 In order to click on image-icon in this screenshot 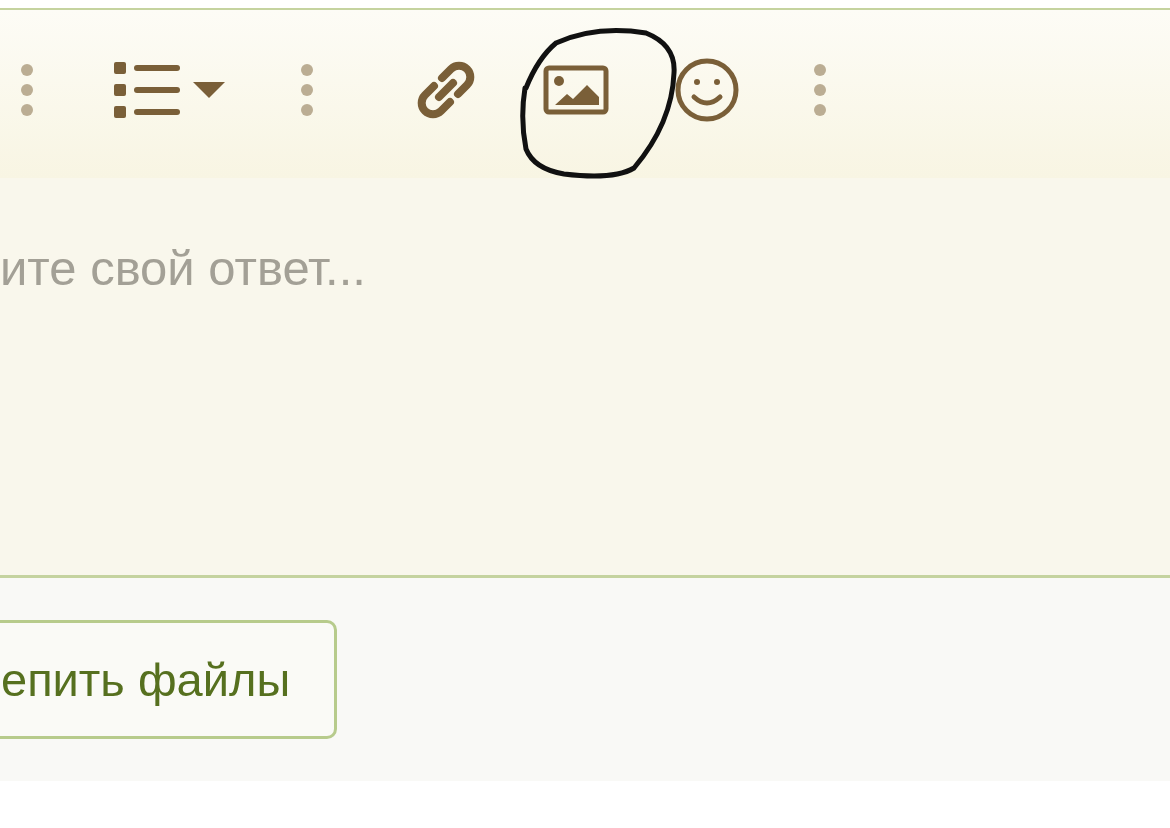, I will do `click(576, 90)`.